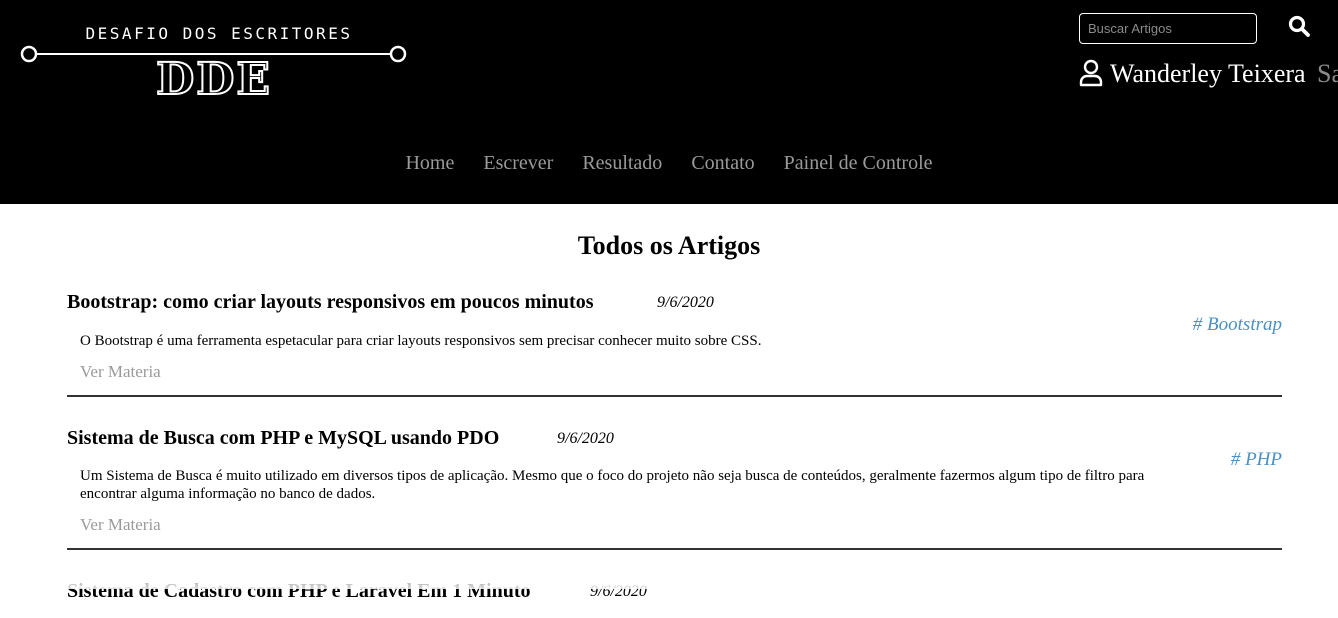 Image resolution: width=1338 pixels, height=618 pixels. What do you see at coordinates (722, 163) in the screenshot?
I see `nav-contato: Contato` at bounding box center [722, 163].